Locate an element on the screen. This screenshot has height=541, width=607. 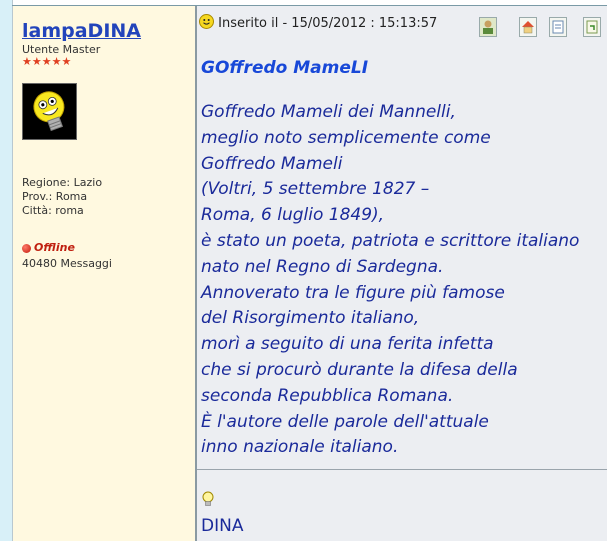
edit-icon is located at coordinates (558, 27).